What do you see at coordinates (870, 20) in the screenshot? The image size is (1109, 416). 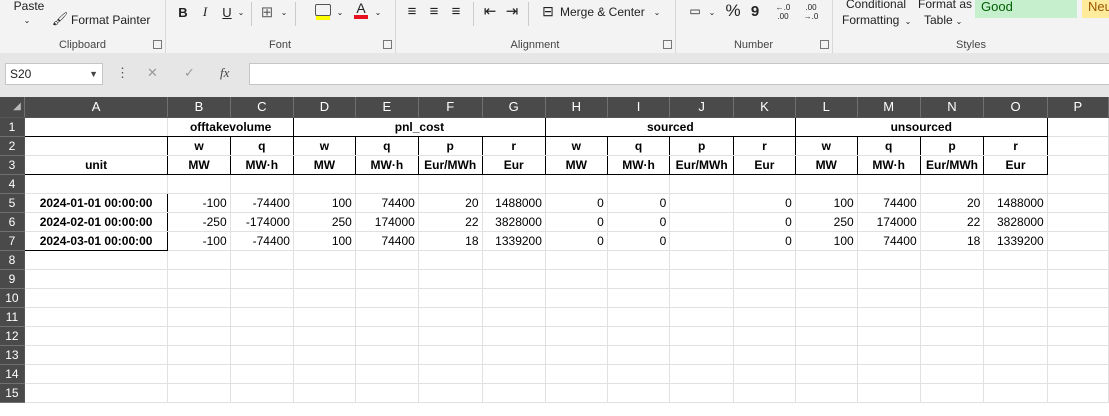 I see `conditional-formatting-button: Formatting` at bounding box center [870, 20].